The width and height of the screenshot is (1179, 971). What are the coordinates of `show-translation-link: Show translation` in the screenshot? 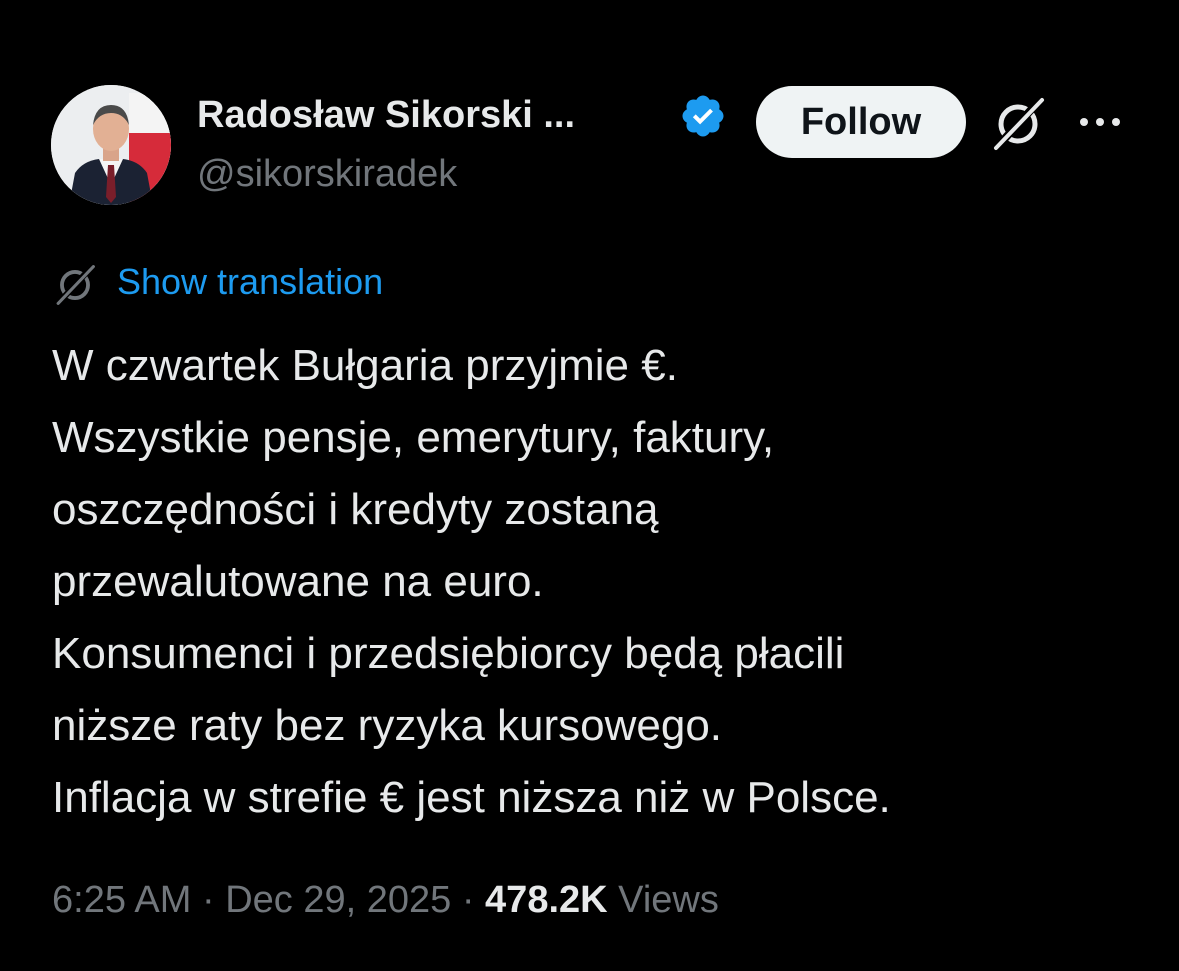 It's located at (250, 282).